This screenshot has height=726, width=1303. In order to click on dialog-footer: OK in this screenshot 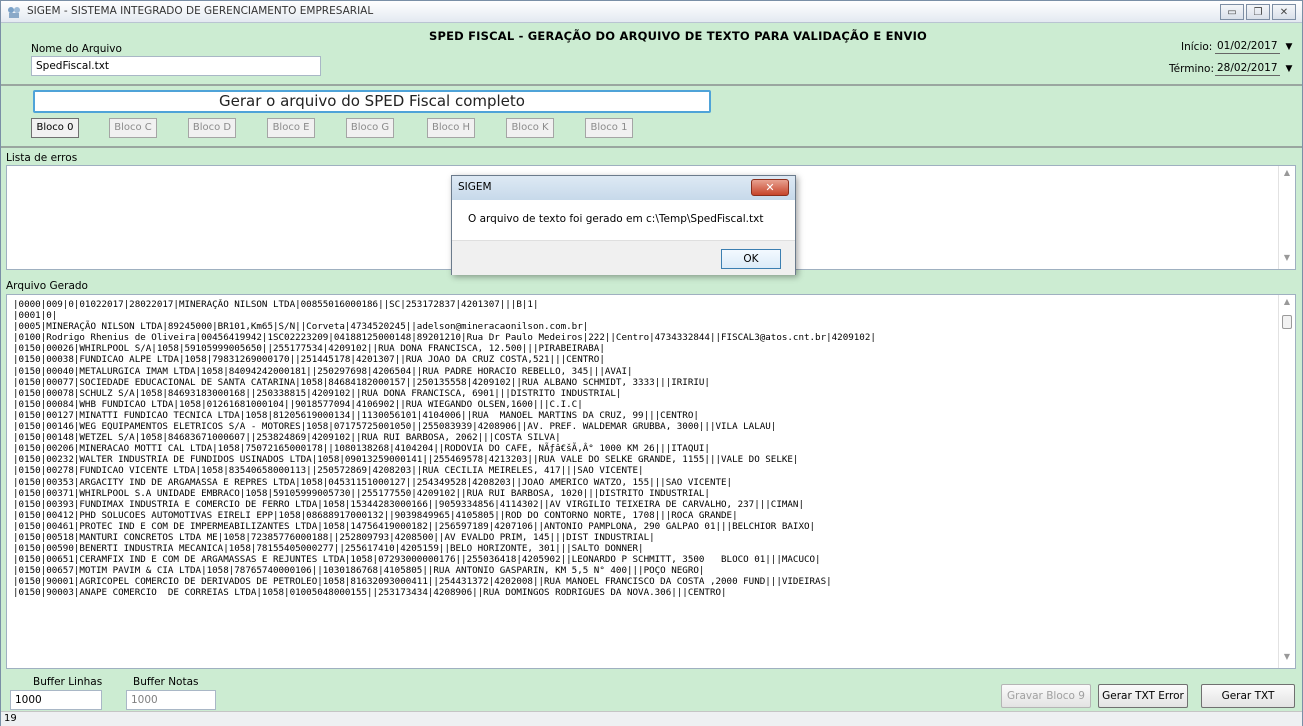, I will do `click(623, 257)`.